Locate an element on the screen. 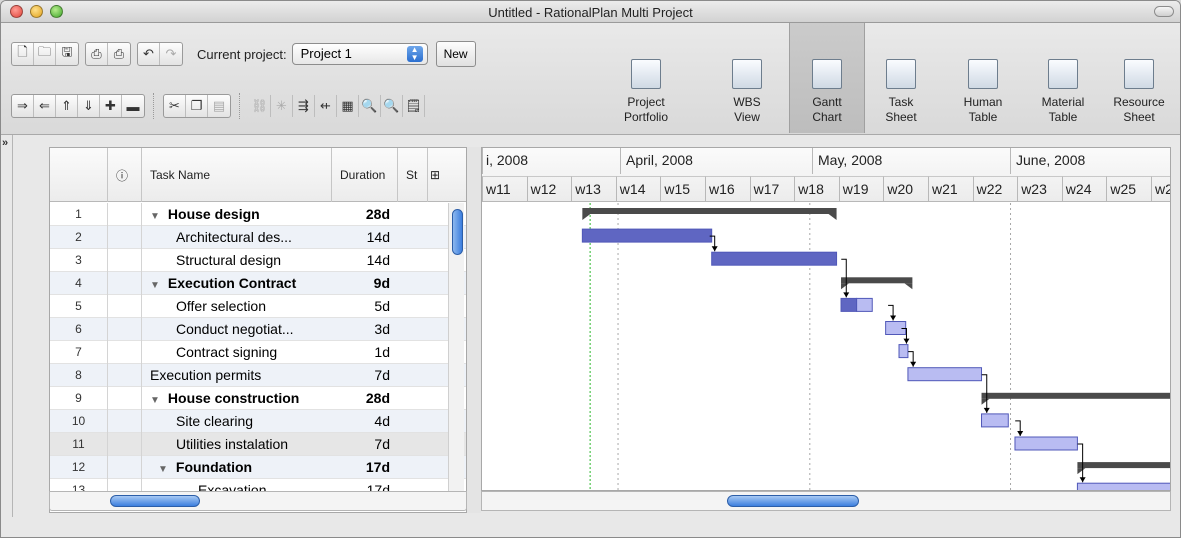 The image size is (1181, 538). task-name-cell: Structural design is located at coordinates (237, 260).